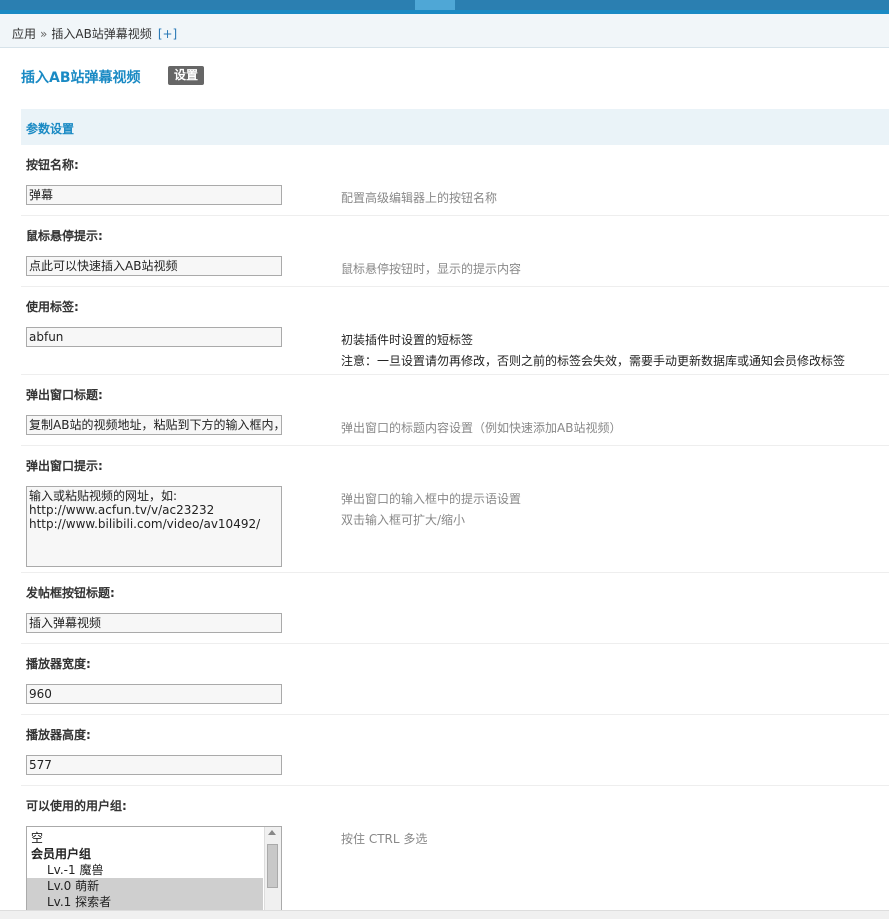  Describe the element at coordinates (58, 664) in the screenshot. I see `player-width-label: 播放器宽度:` at that location.